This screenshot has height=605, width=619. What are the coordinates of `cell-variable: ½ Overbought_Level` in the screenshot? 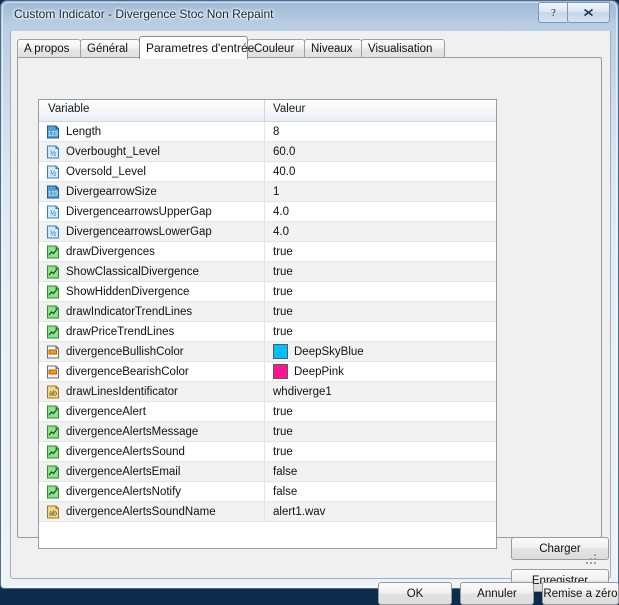 It's located at (152, 151).